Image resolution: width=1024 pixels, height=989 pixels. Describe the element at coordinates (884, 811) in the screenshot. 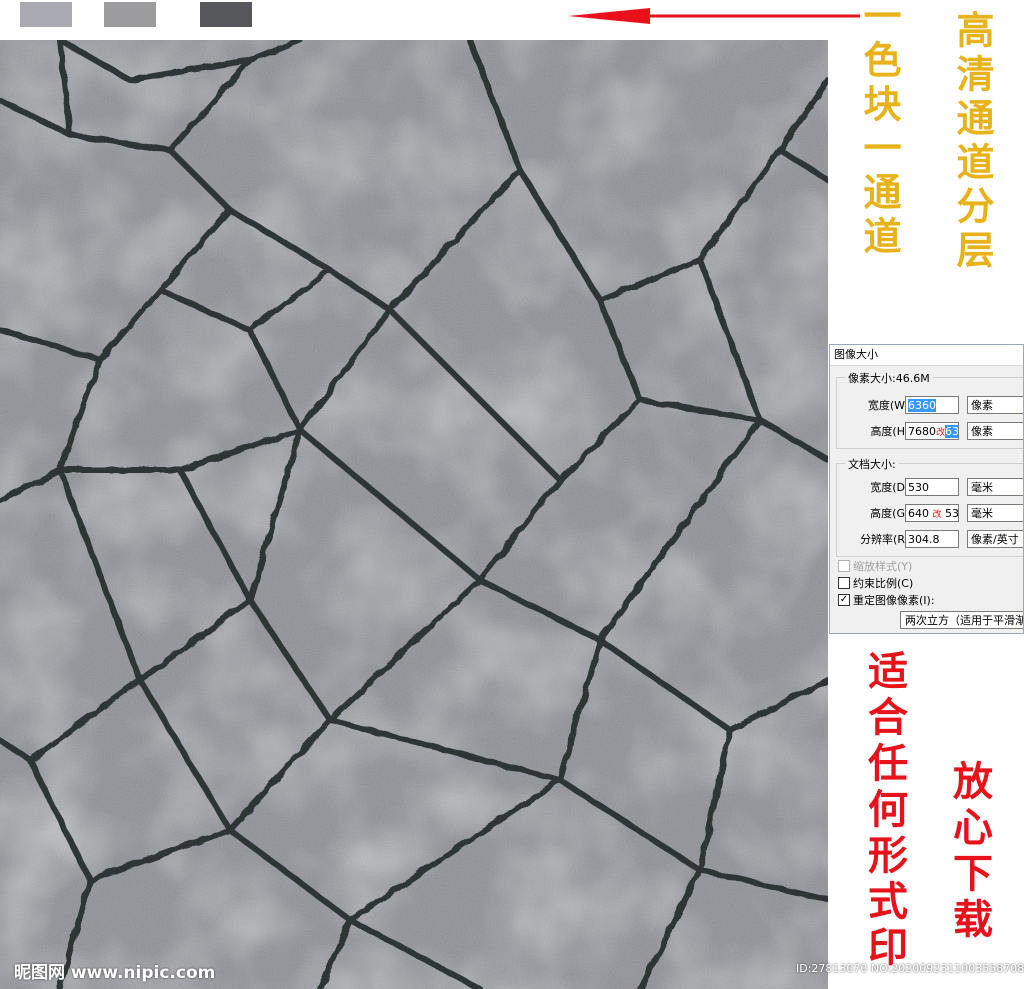

I see `banner-print-suitable-text: 适合任何形式印` at that location.